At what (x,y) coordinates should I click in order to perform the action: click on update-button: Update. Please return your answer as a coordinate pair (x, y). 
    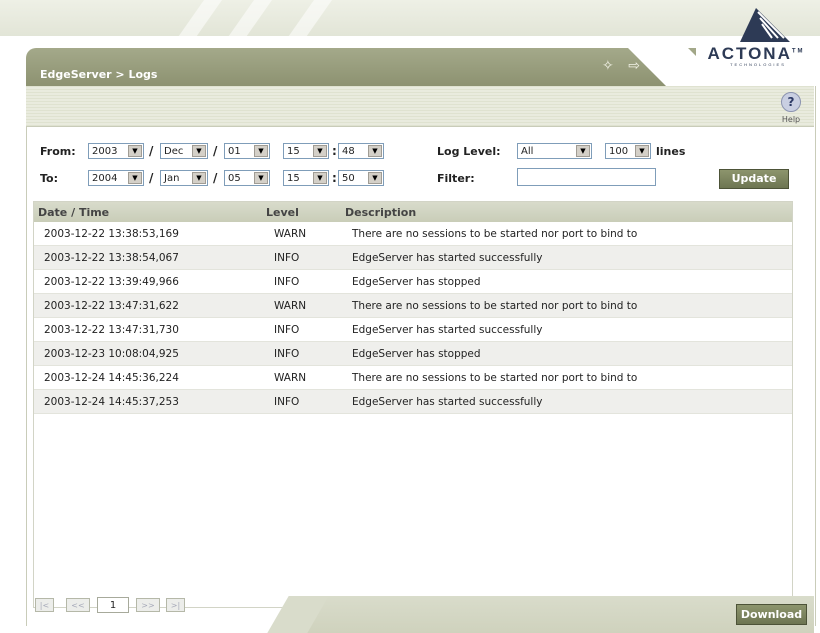
    Looking at the image, I should click on (754, 179).